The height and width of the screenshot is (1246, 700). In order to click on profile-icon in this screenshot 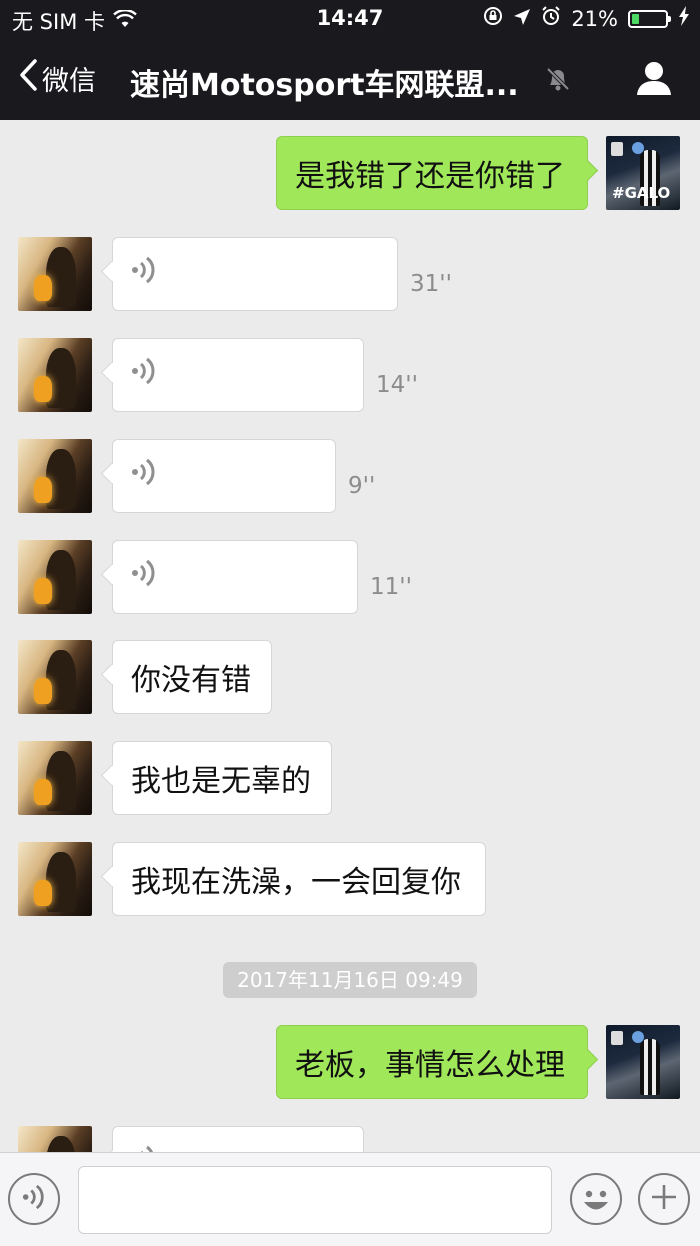, I will do `click(654, 82)`.